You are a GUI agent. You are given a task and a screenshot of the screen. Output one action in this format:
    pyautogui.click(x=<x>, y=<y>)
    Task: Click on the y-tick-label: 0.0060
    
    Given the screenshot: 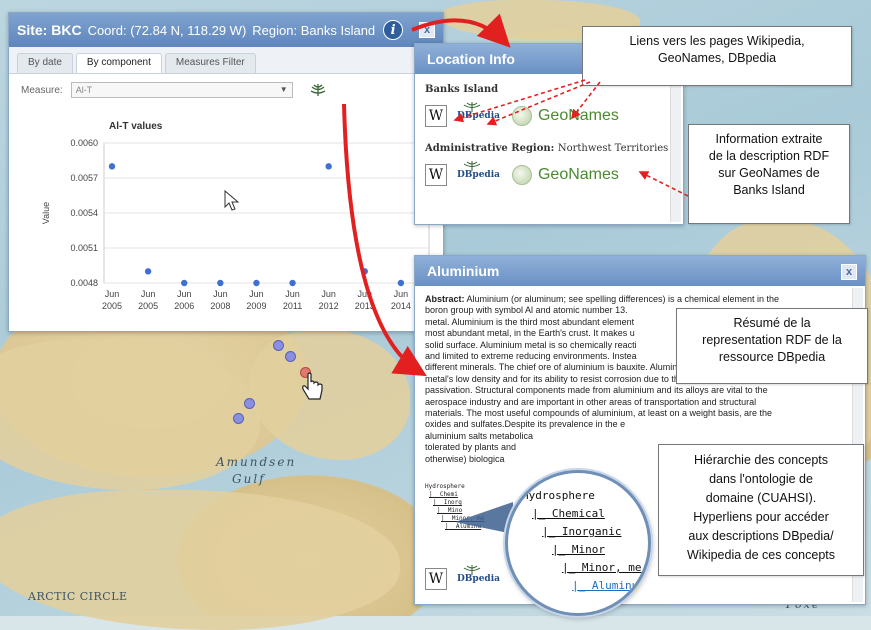 What is the action you would take?
    pyautogui.click(x=84, y=143)
    